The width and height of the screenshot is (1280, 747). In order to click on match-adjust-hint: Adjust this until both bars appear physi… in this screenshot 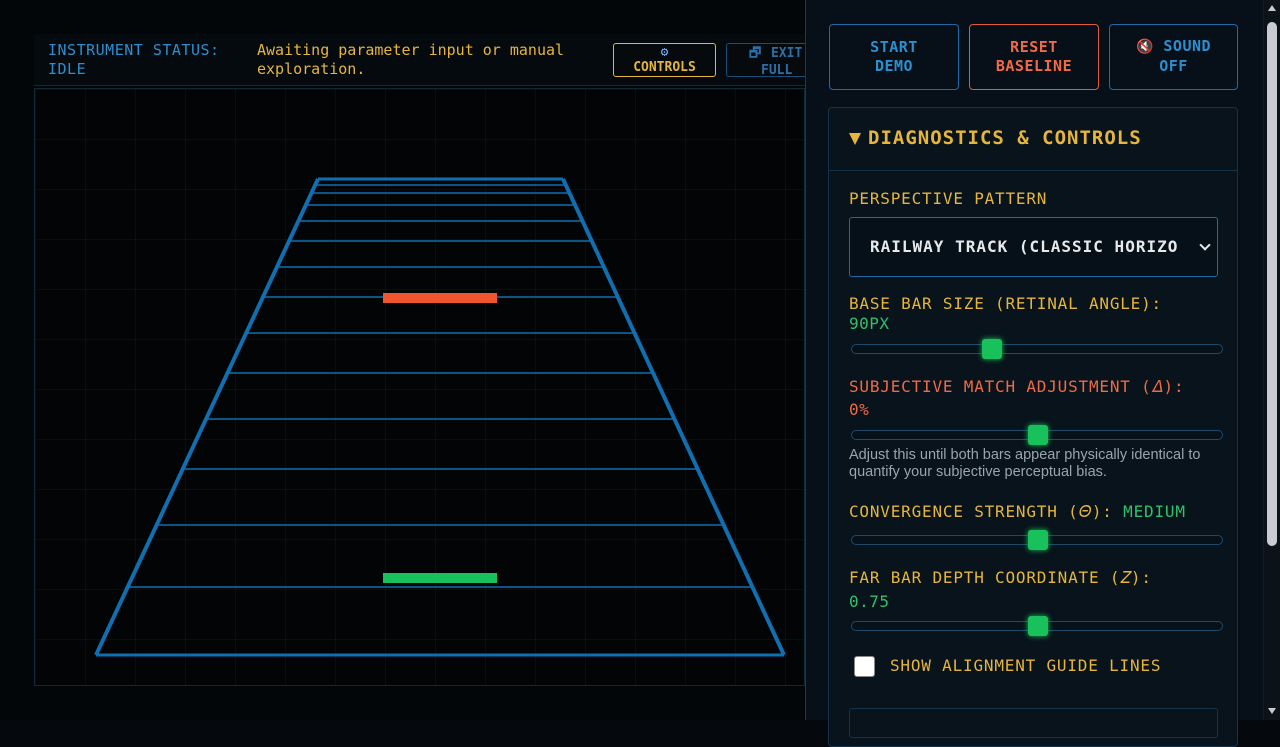, I will do `click(1025, 463)`.